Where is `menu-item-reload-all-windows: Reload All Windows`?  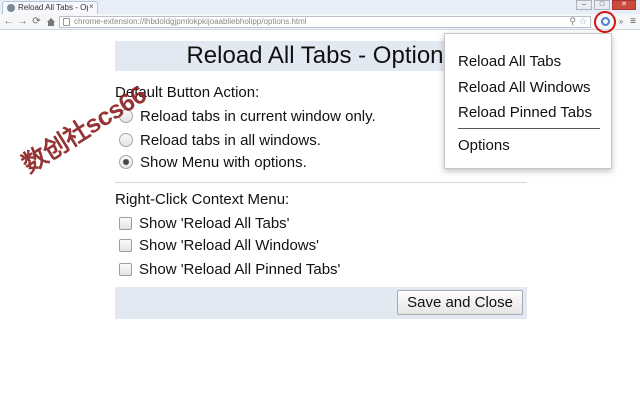 menu-item-reload-all-windows: Reload All Windows is located at coordinates (524, 87).